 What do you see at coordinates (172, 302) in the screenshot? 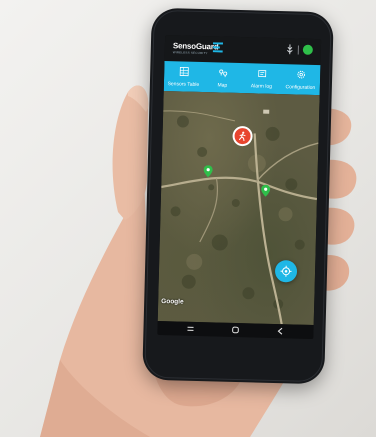
I see `map-attribution: Google` at bounding box center [172, 302].